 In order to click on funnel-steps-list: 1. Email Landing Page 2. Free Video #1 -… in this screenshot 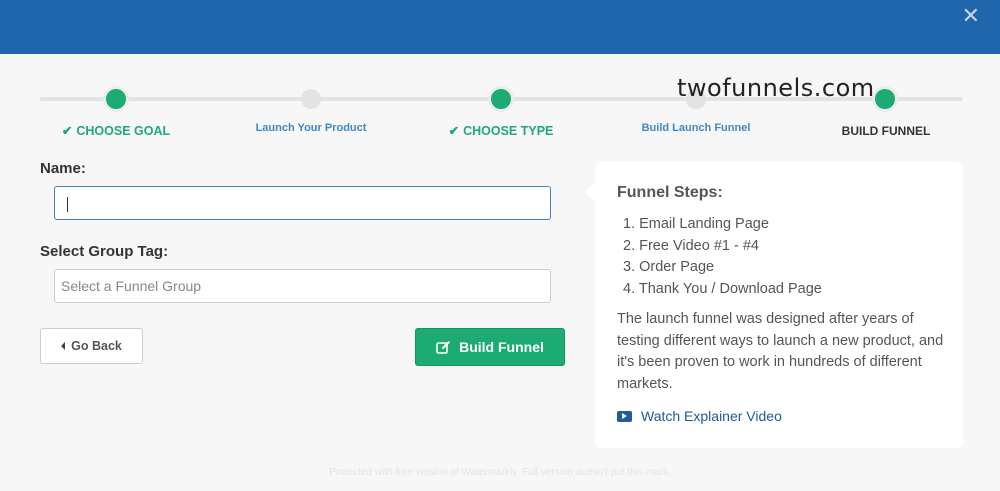, I will do `click(722, 257)`.